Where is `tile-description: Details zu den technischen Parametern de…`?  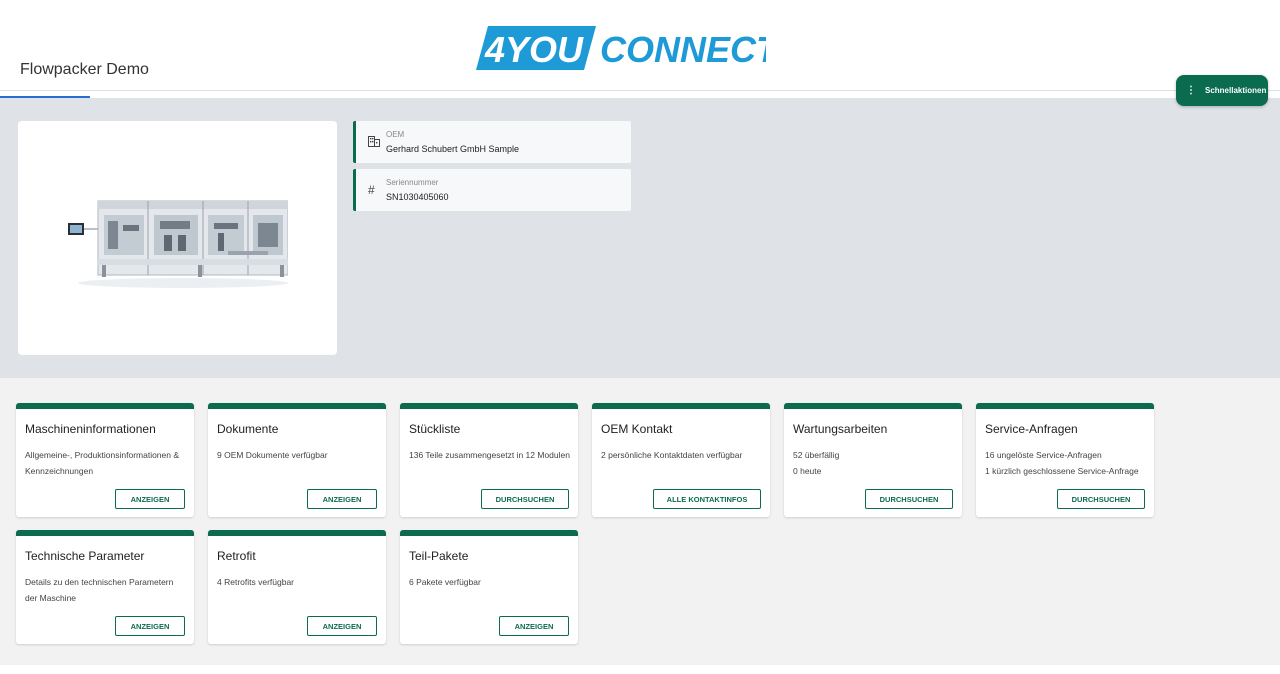 tile-description: Details zu den technischen Parametern de… is located at coordinates (99, 590).